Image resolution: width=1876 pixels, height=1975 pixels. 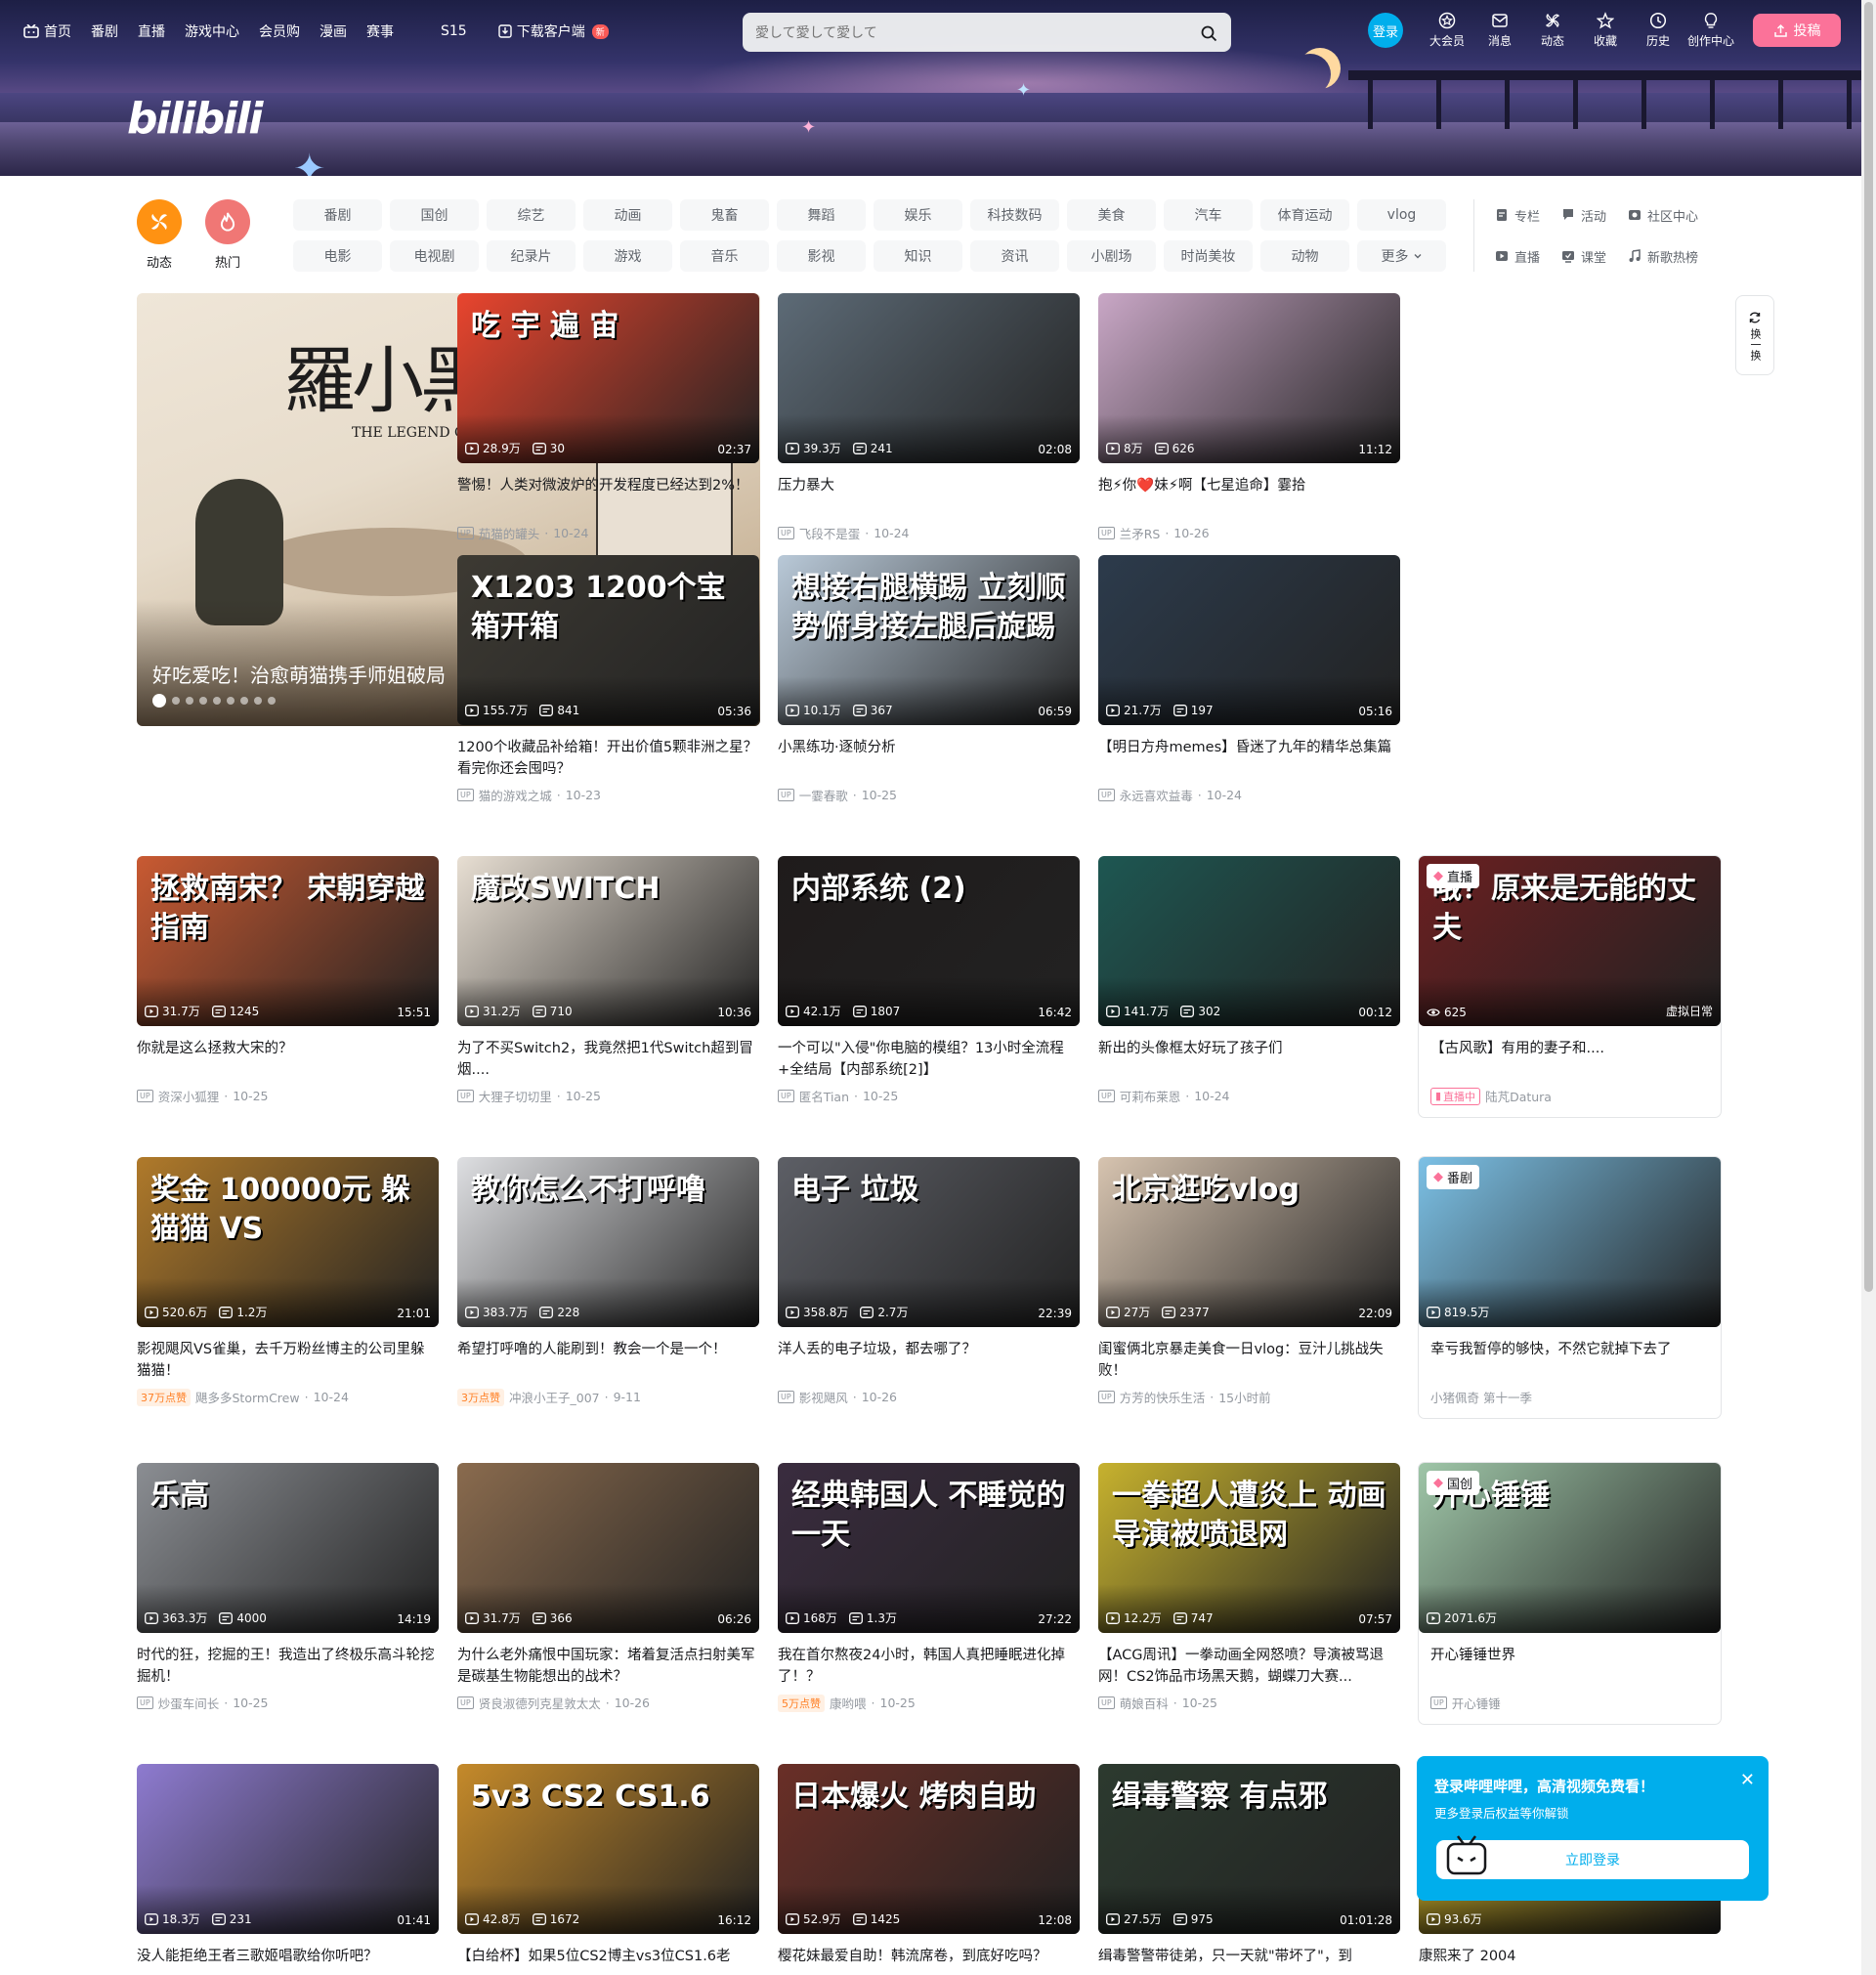 What do you see at coordinates (1111, 256) in the screenshot?
I see `channel-item: 小剧场` at bounding box center [1111, 256].